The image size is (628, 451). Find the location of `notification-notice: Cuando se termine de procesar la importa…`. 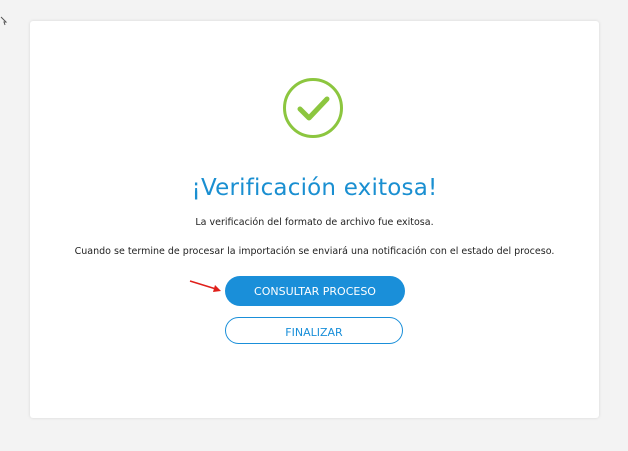

notification-notice: Cuando se termine de procesar la importa… is located at coordinates (314, 251).